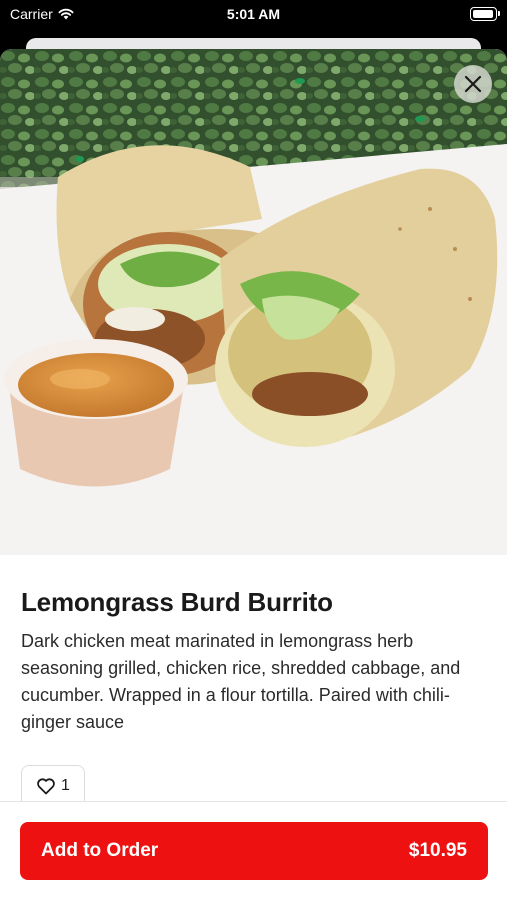  I want to click on item-price: $10.95, so click(437, 850).